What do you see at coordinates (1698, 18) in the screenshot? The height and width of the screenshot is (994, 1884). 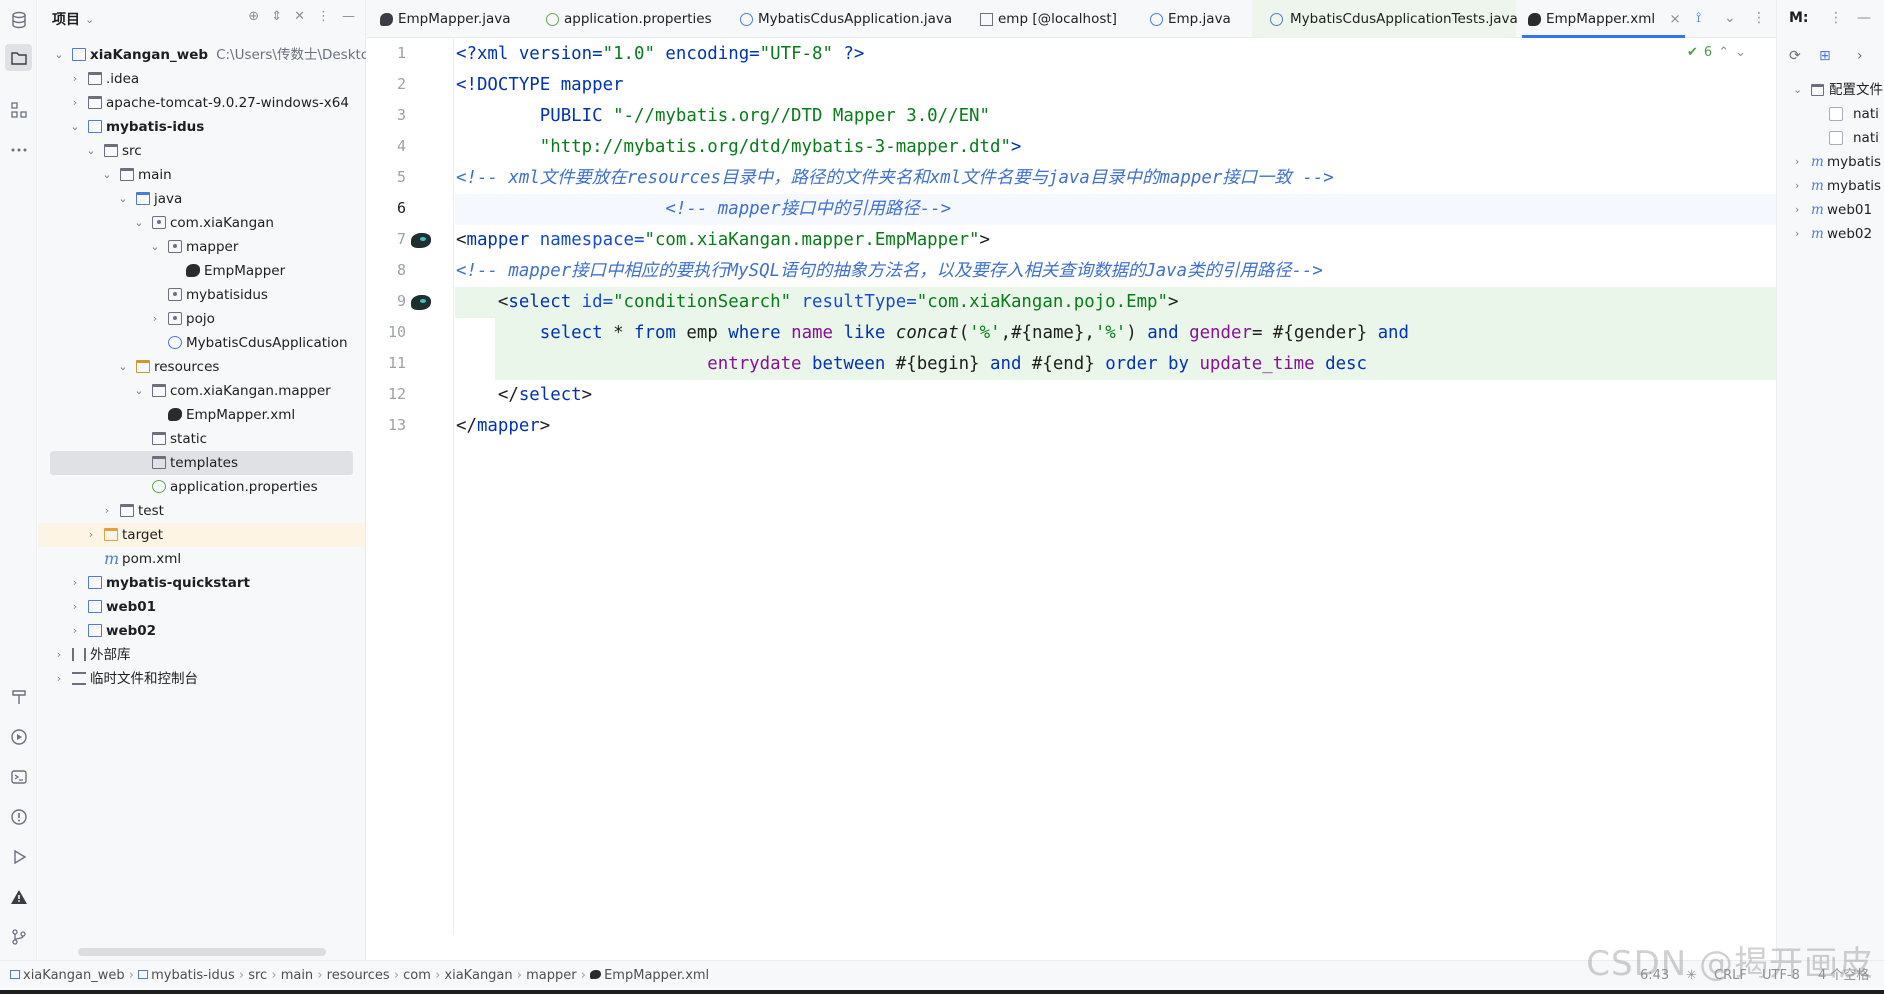 I see `pin-icon: ⟟` at bounding box center [1698, 18].